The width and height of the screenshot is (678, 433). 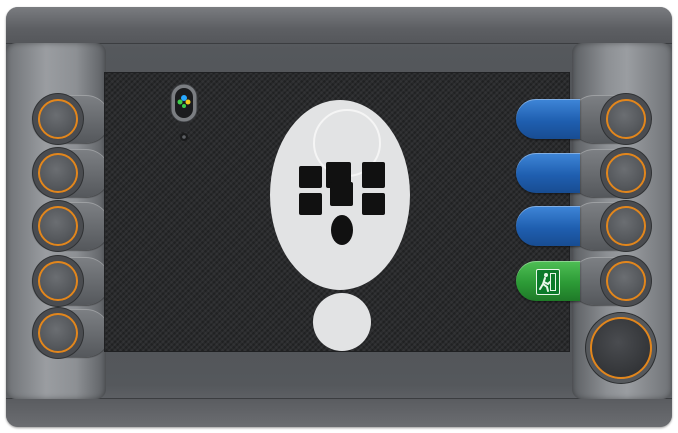 I want to click on controller-layout-icon, so click(x=343, y=230).